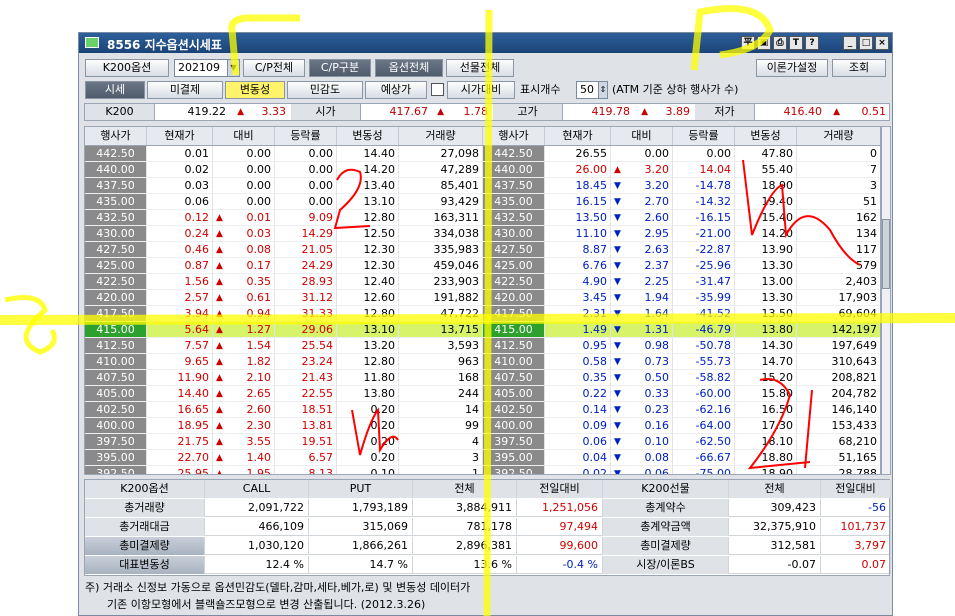 The image size is (955, 616). I want to click on table-cell: 435.00, so click(514, 202).